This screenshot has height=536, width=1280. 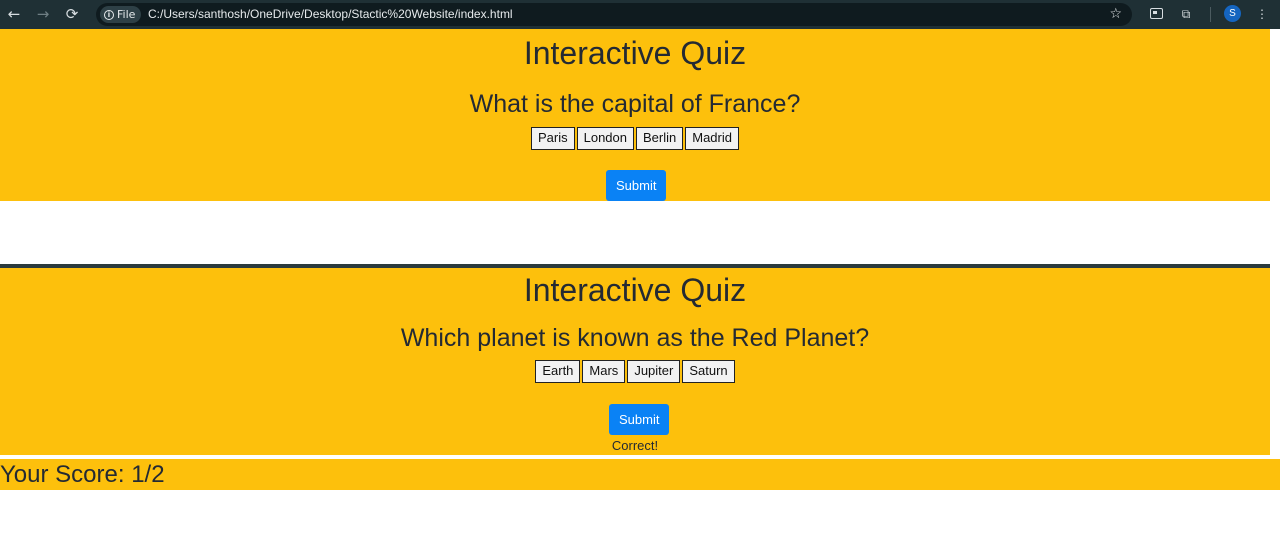 What do you see at coordinates (604, 371) in the screenshot?
I see `option-button: Mars` at bounding box center [604, 371].